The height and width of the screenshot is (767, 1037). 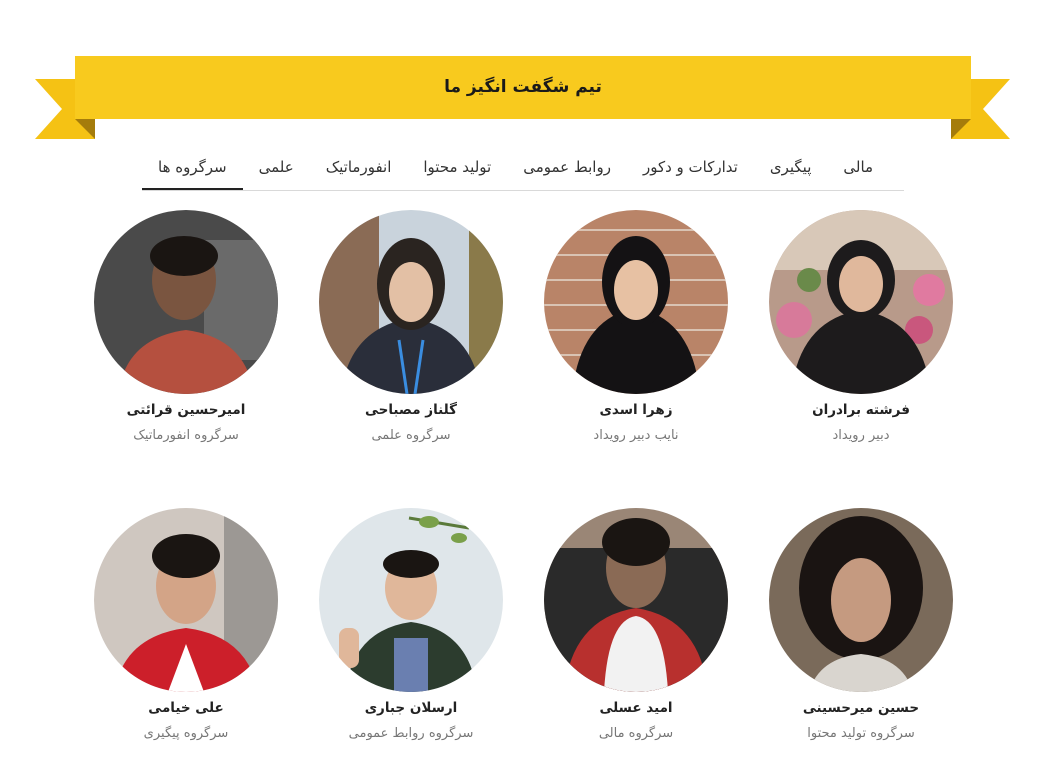 I want to click on tab-content: تولید محتوا, so click(x=457, y=168).